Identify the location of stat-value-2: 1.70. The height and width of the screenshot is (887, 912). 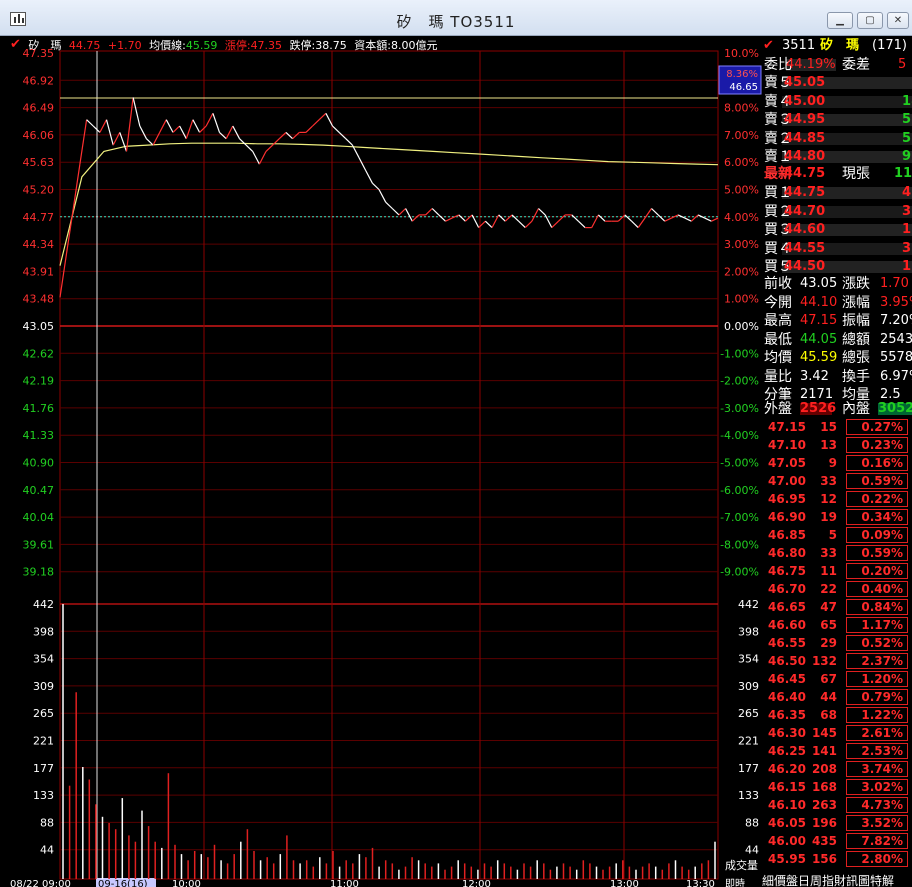
(894, 283).